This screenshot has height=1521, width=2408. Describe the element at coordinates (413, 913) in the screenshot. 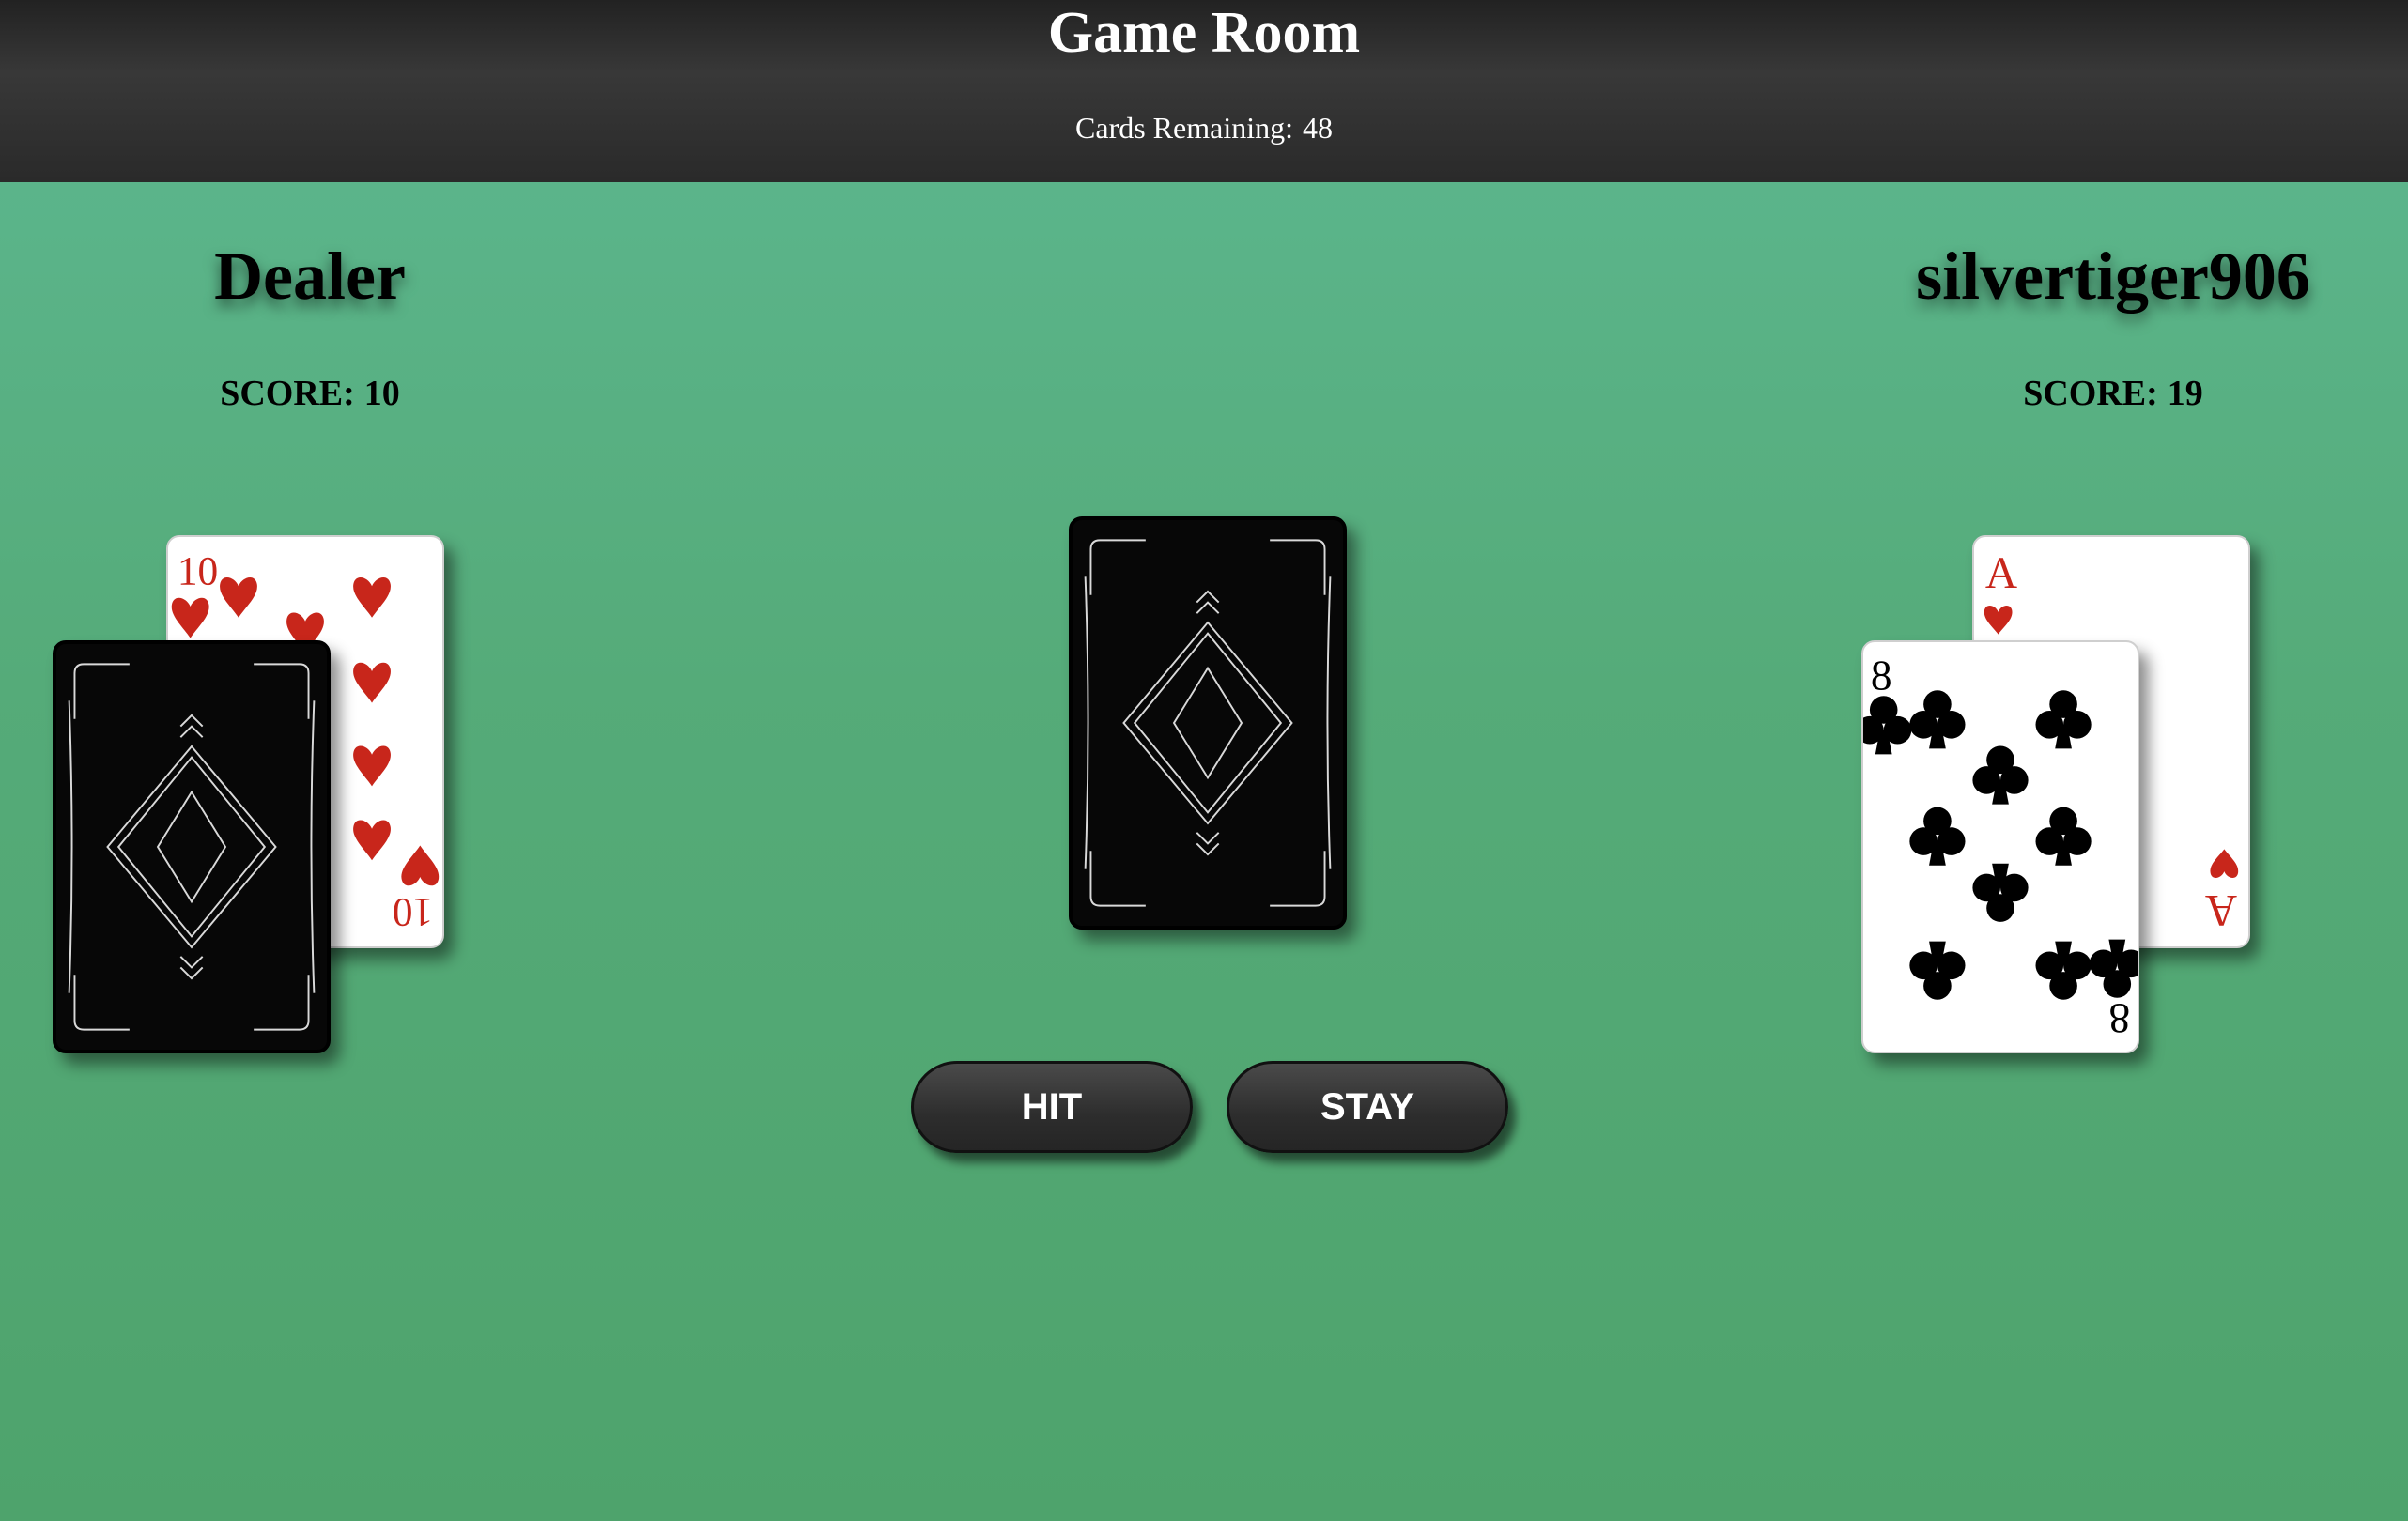

I see `svg-text: 10` at that location.